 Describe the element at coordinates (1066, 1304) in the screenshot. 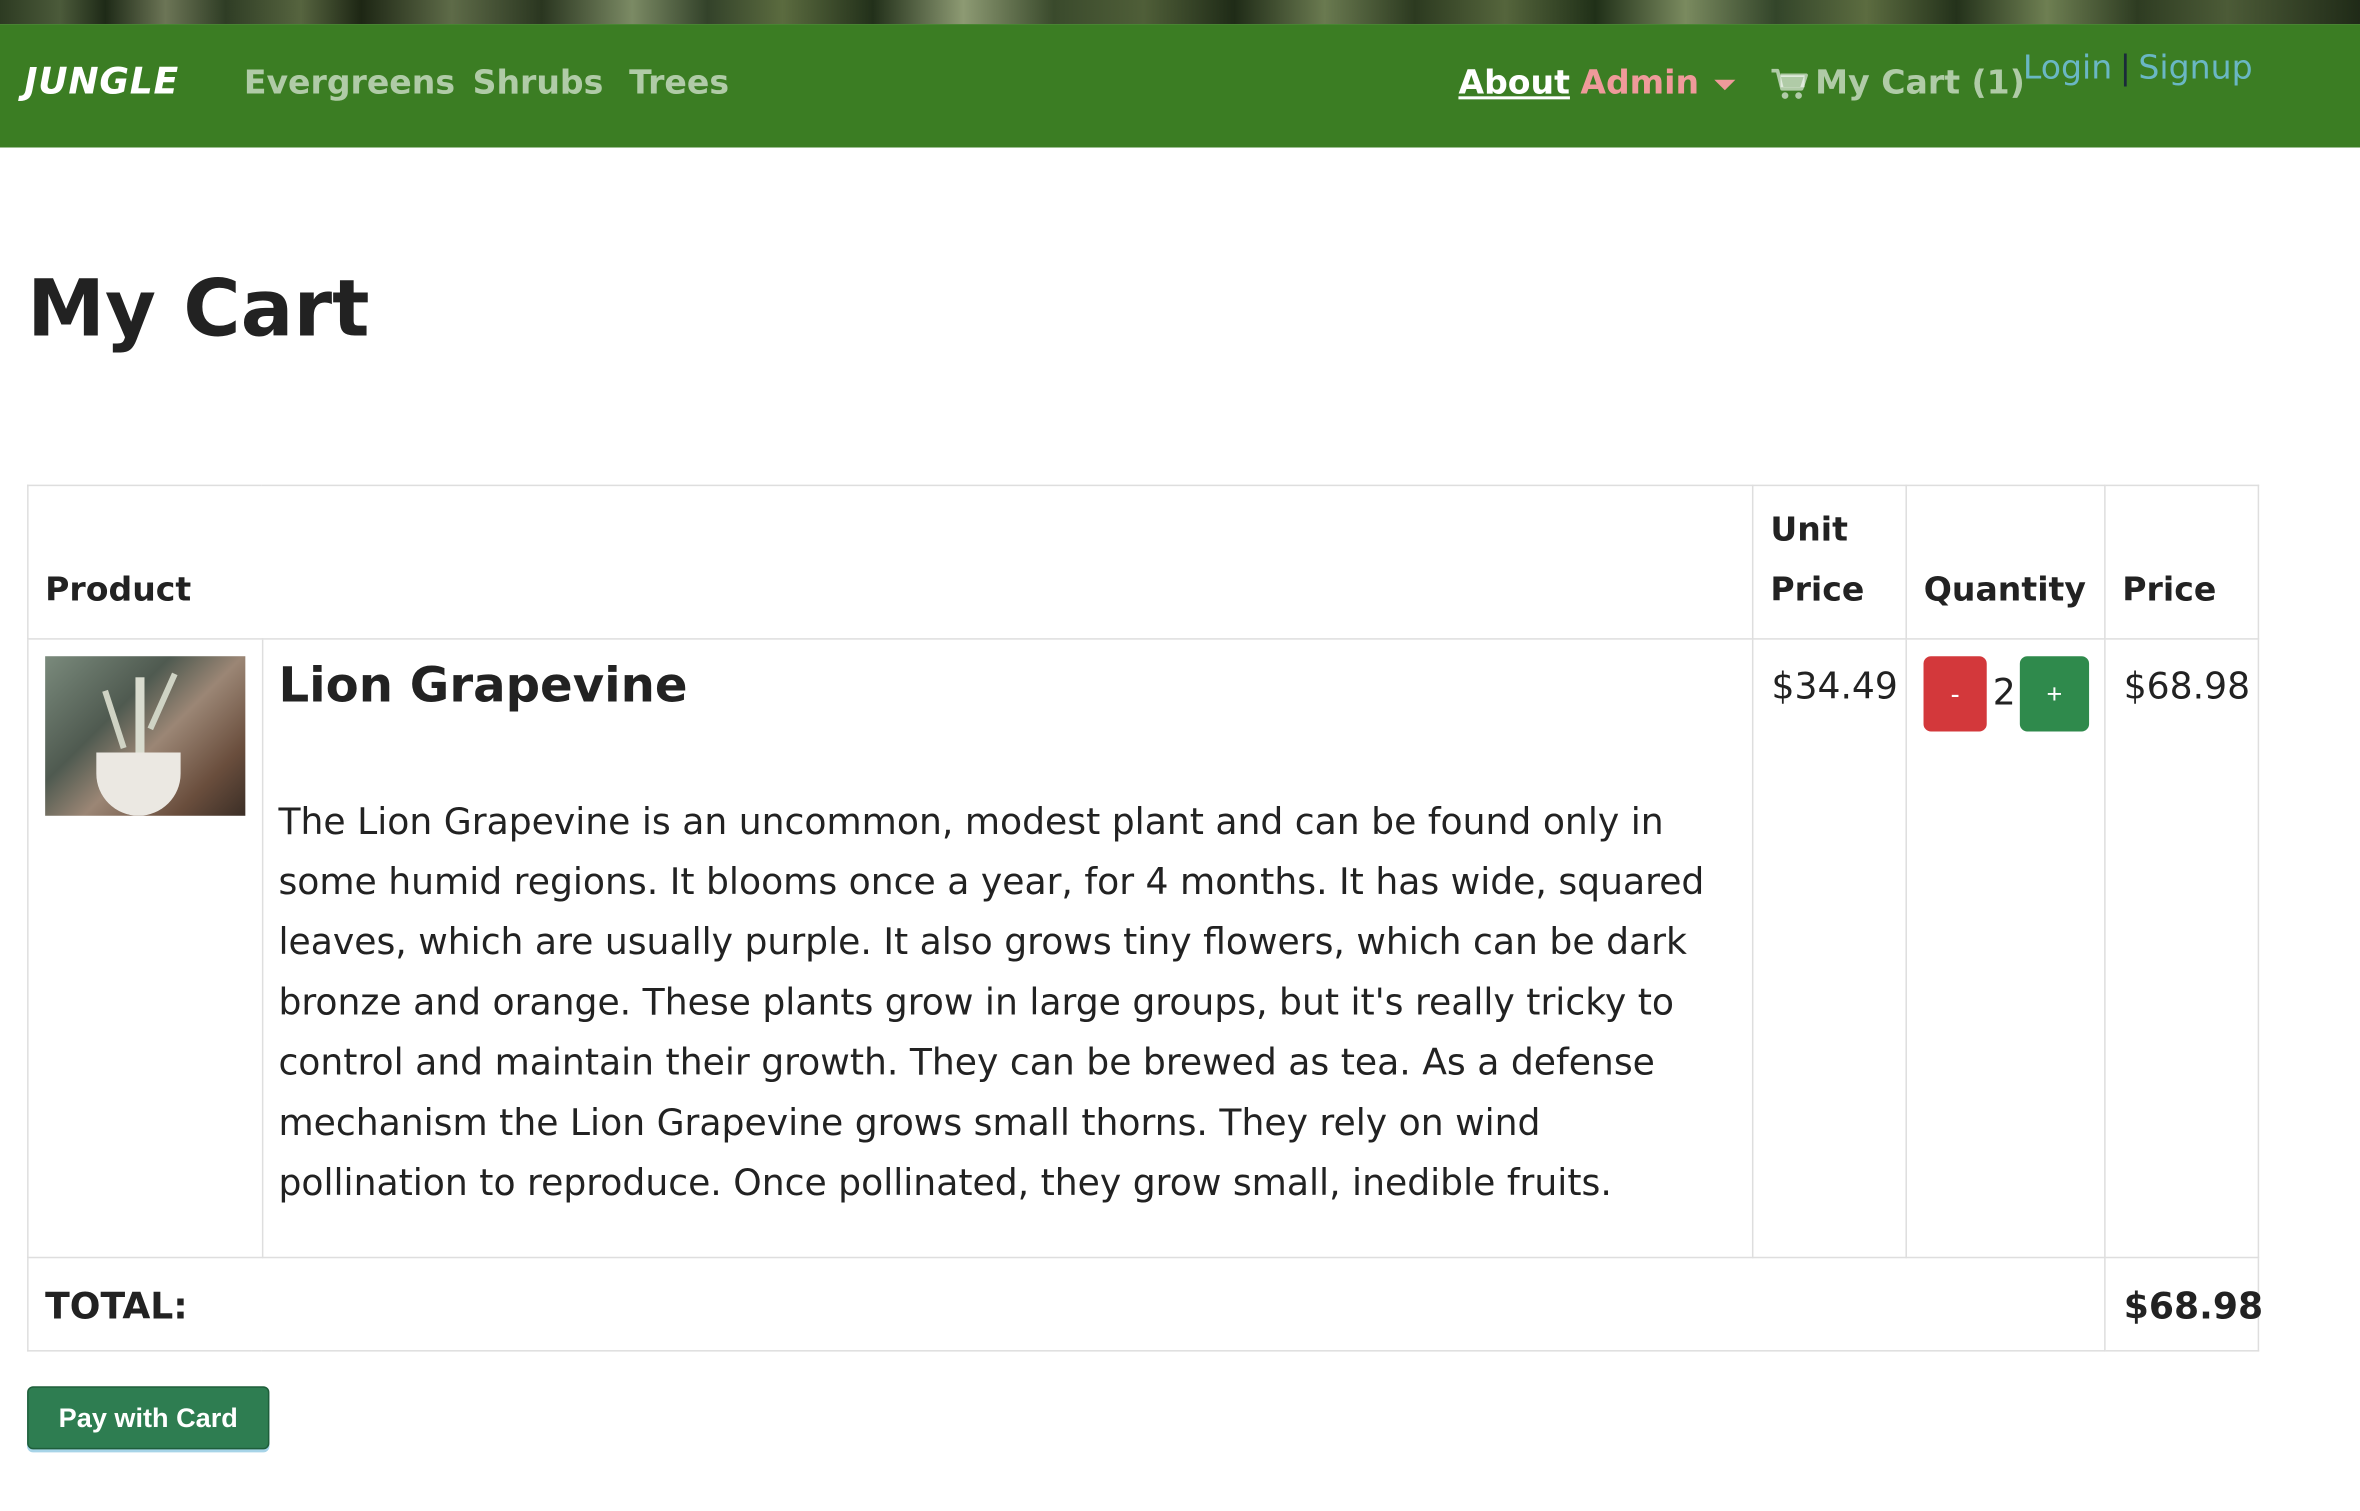

I see `total-label-cell` at that location.